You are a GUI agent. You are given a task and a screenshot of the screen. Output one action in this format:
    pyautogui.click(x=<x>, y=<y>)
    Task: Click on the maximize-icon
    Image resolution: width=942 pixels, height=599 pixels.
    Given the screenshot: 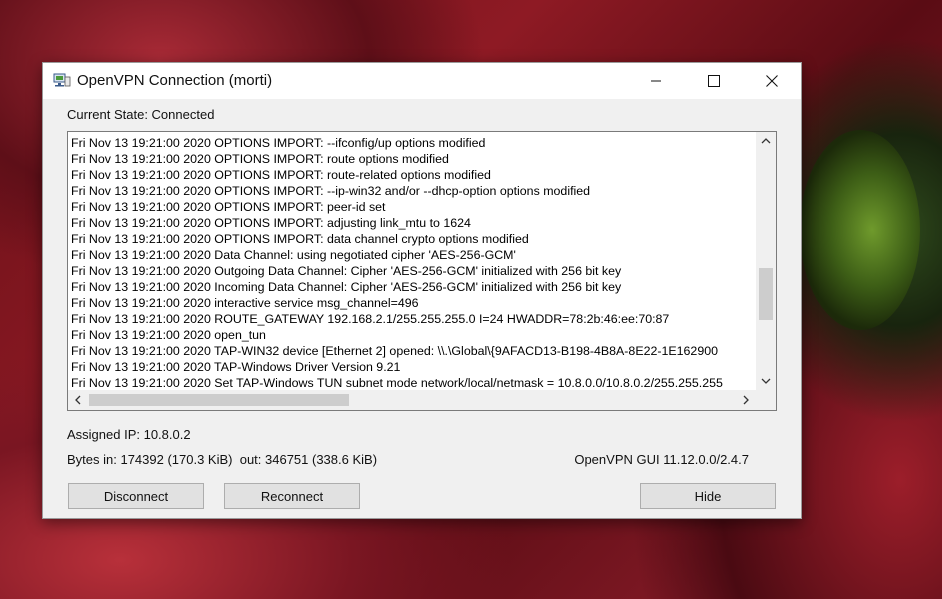 What is the action you would take?
    pyautogui.click(x=714, y=81)
    